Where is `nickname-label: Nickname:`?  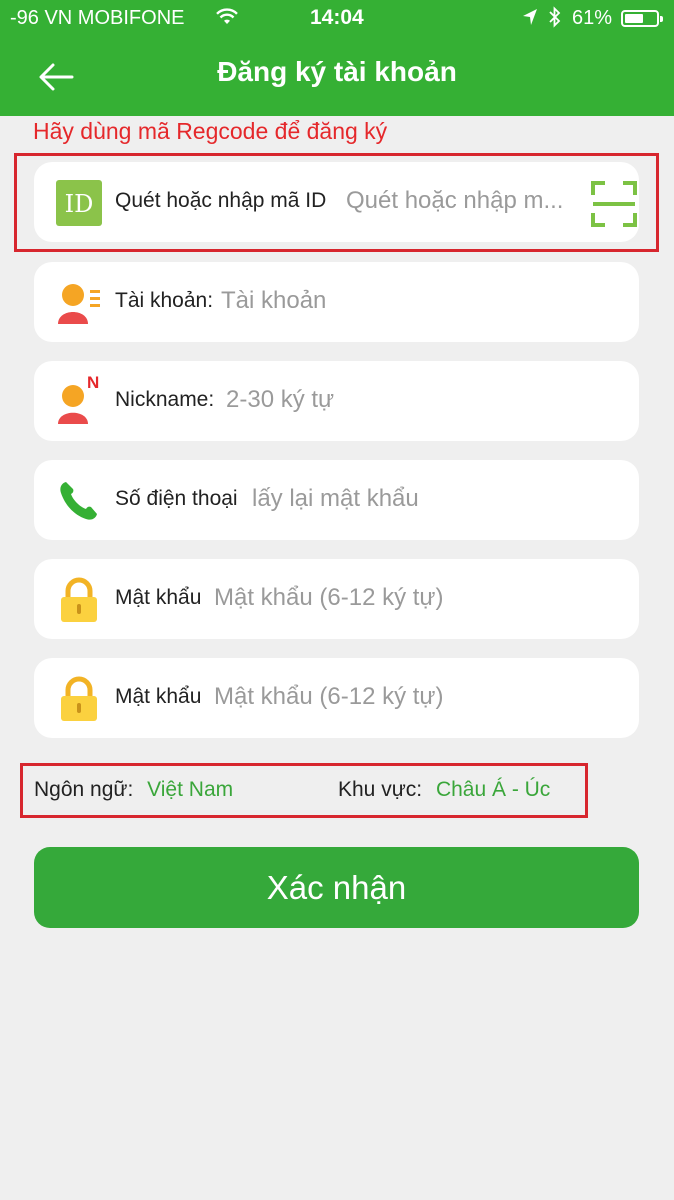 nickname-label: Nickname: is located at coordinates (165, 399).